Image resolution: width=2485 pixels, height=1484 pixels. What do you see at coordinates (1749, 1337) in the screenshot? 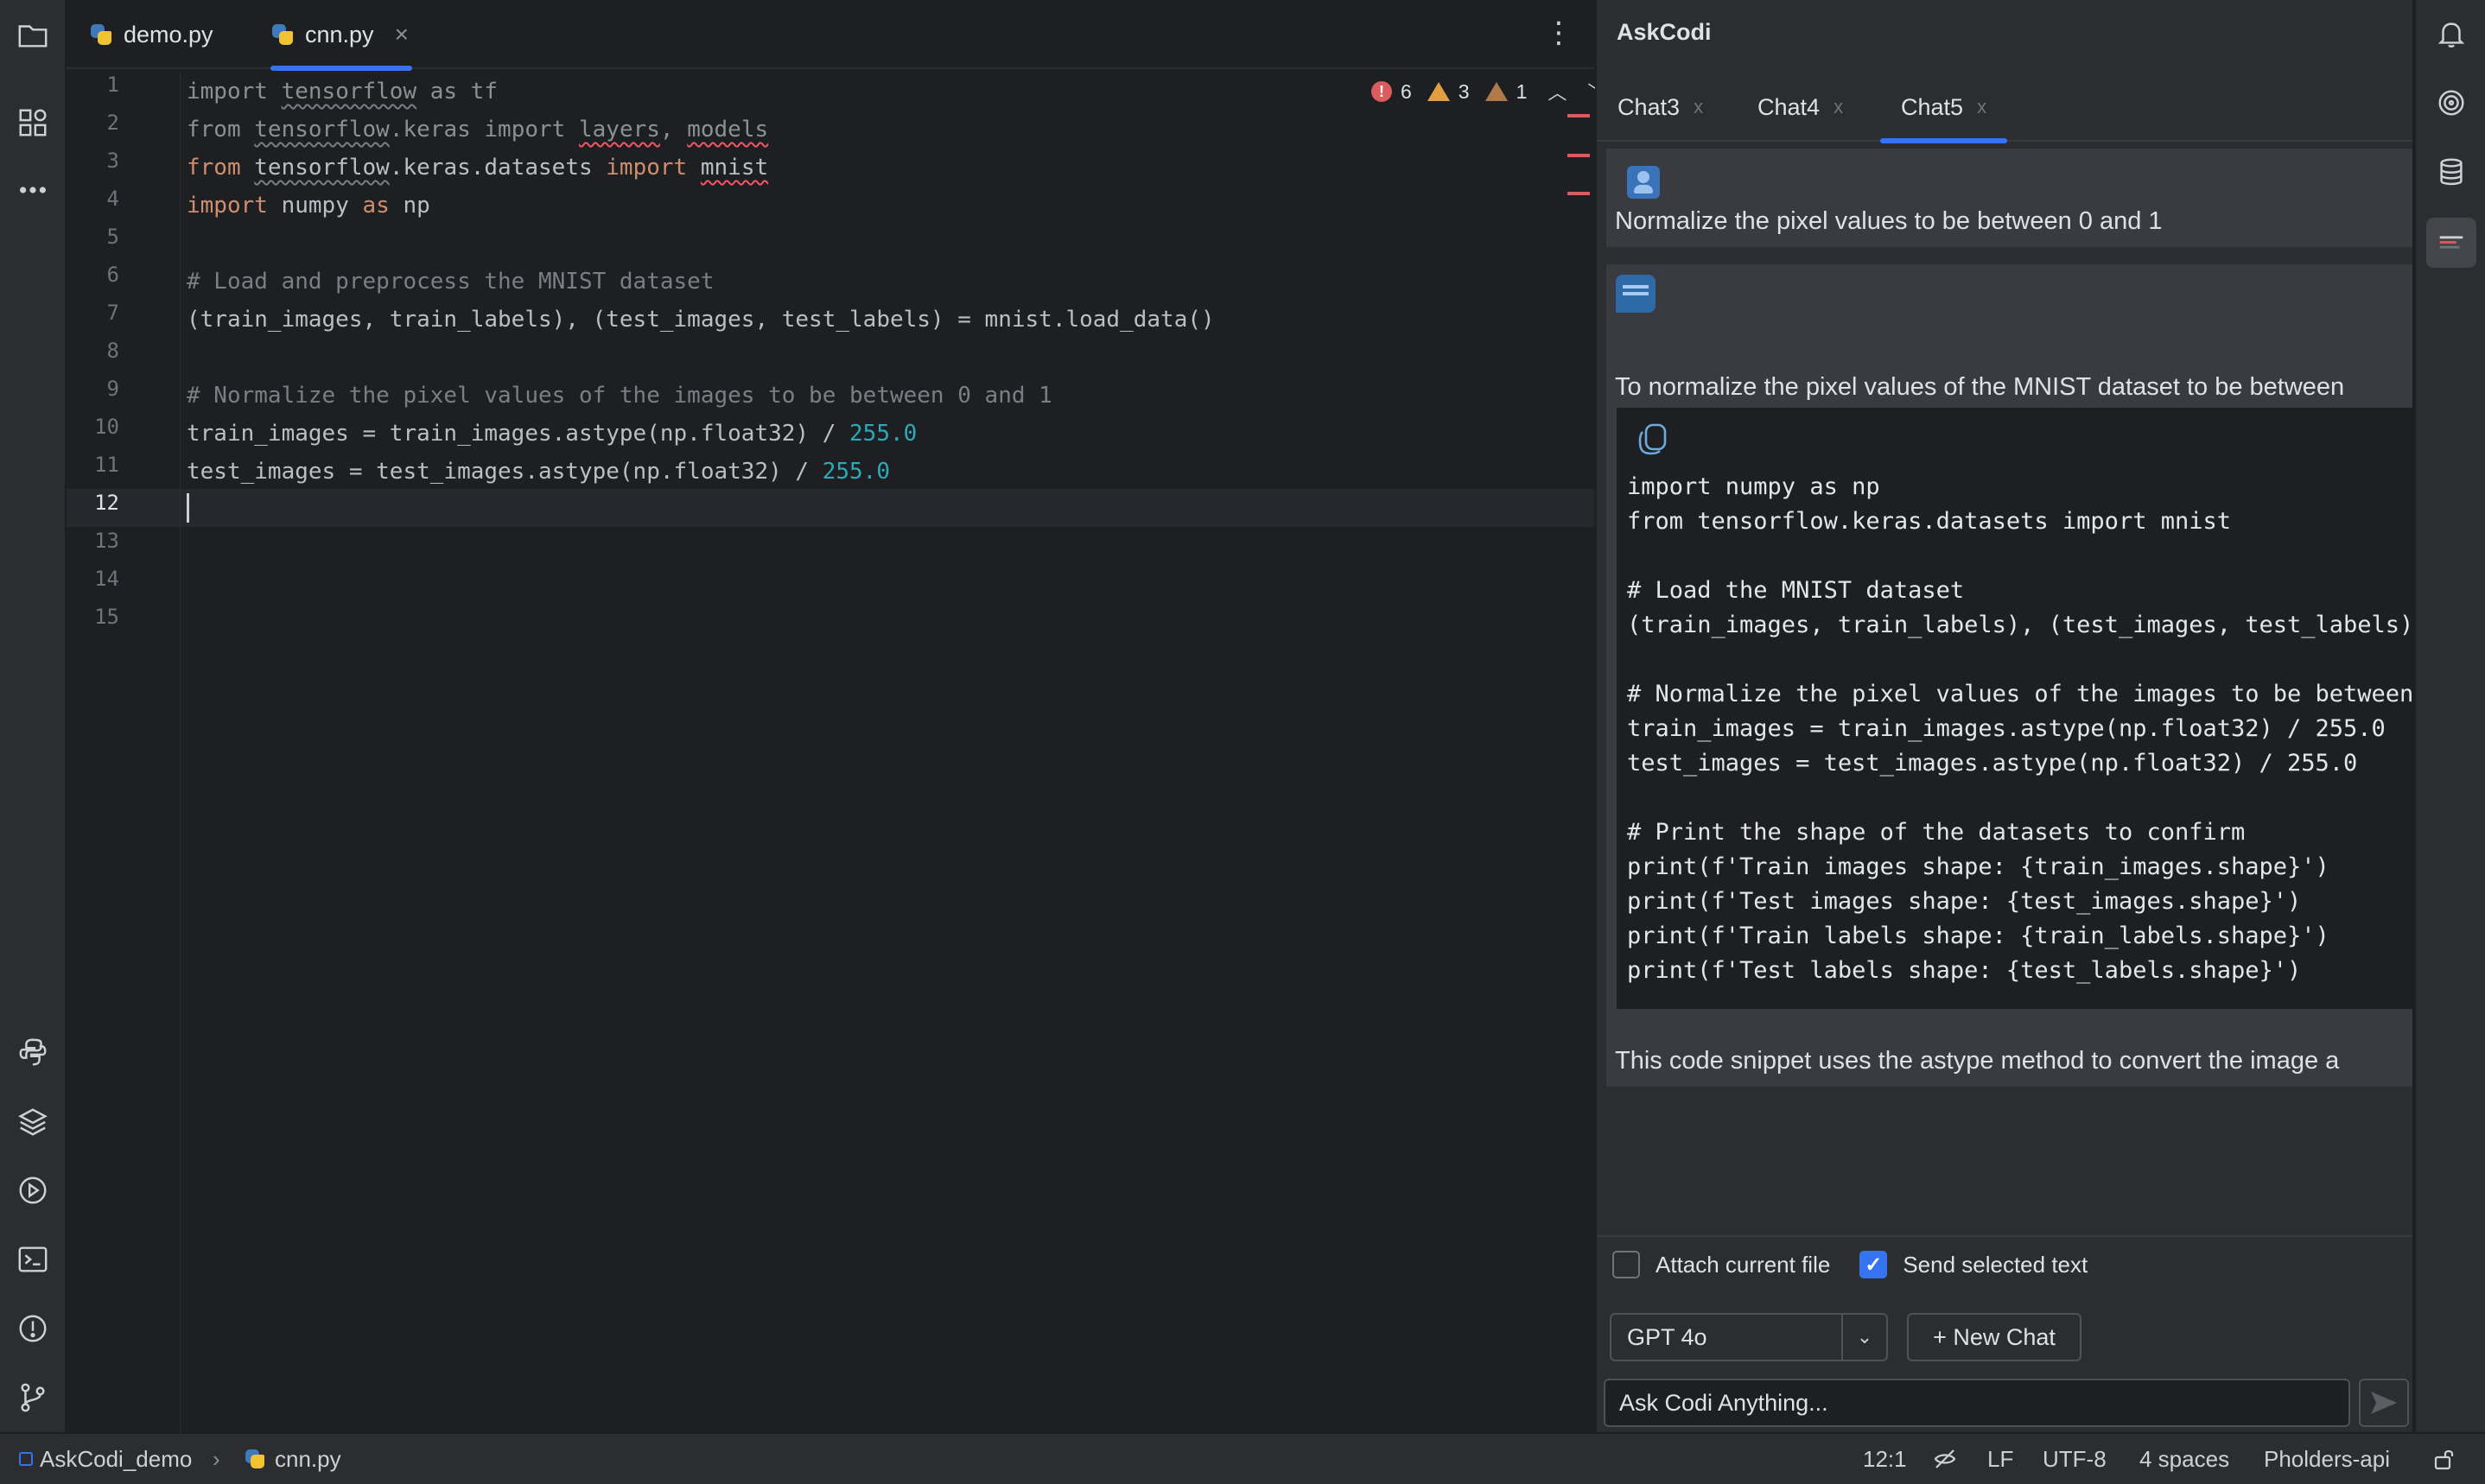
I see `model-select: GPT 4o ⌄` at bounding box center [1749, 1337].